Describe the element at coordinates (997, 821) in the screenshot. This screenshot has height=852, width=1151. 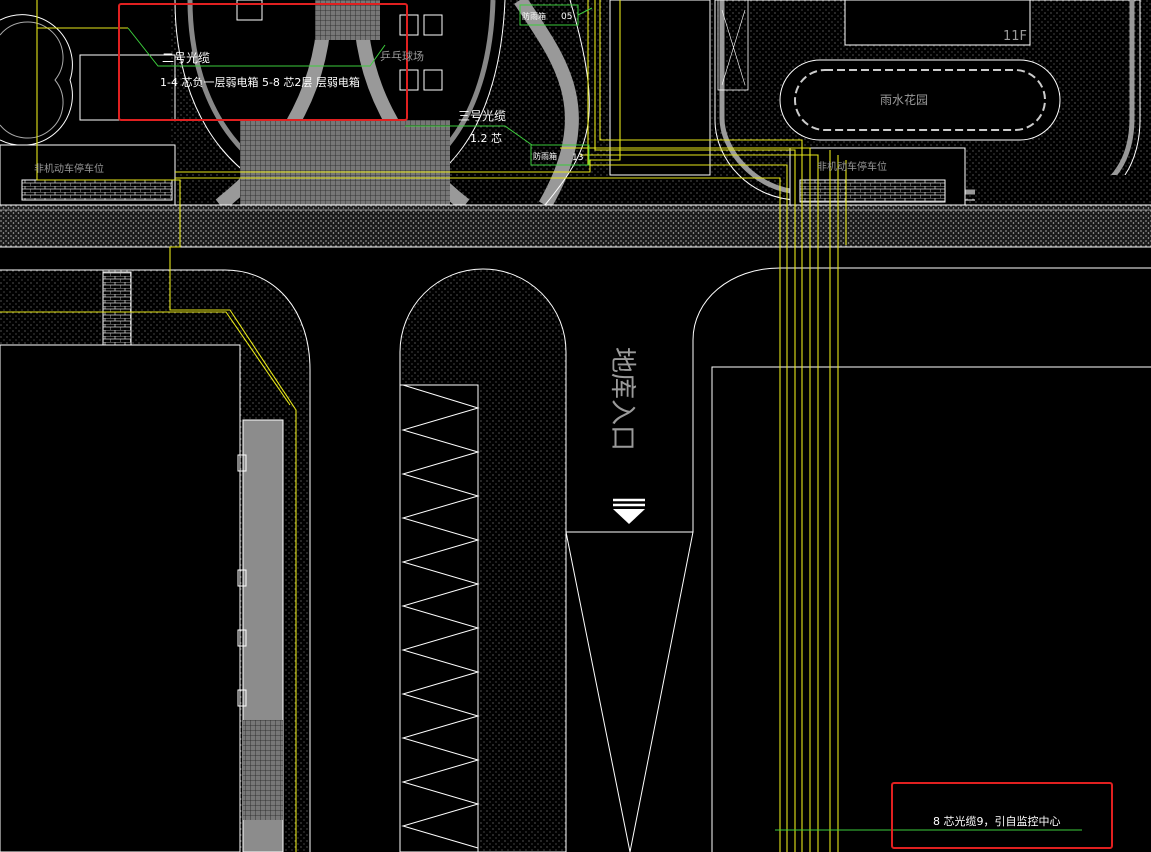
I see `monitor-cable-note: 8 芯光缆9，引自监控中心` at that location.